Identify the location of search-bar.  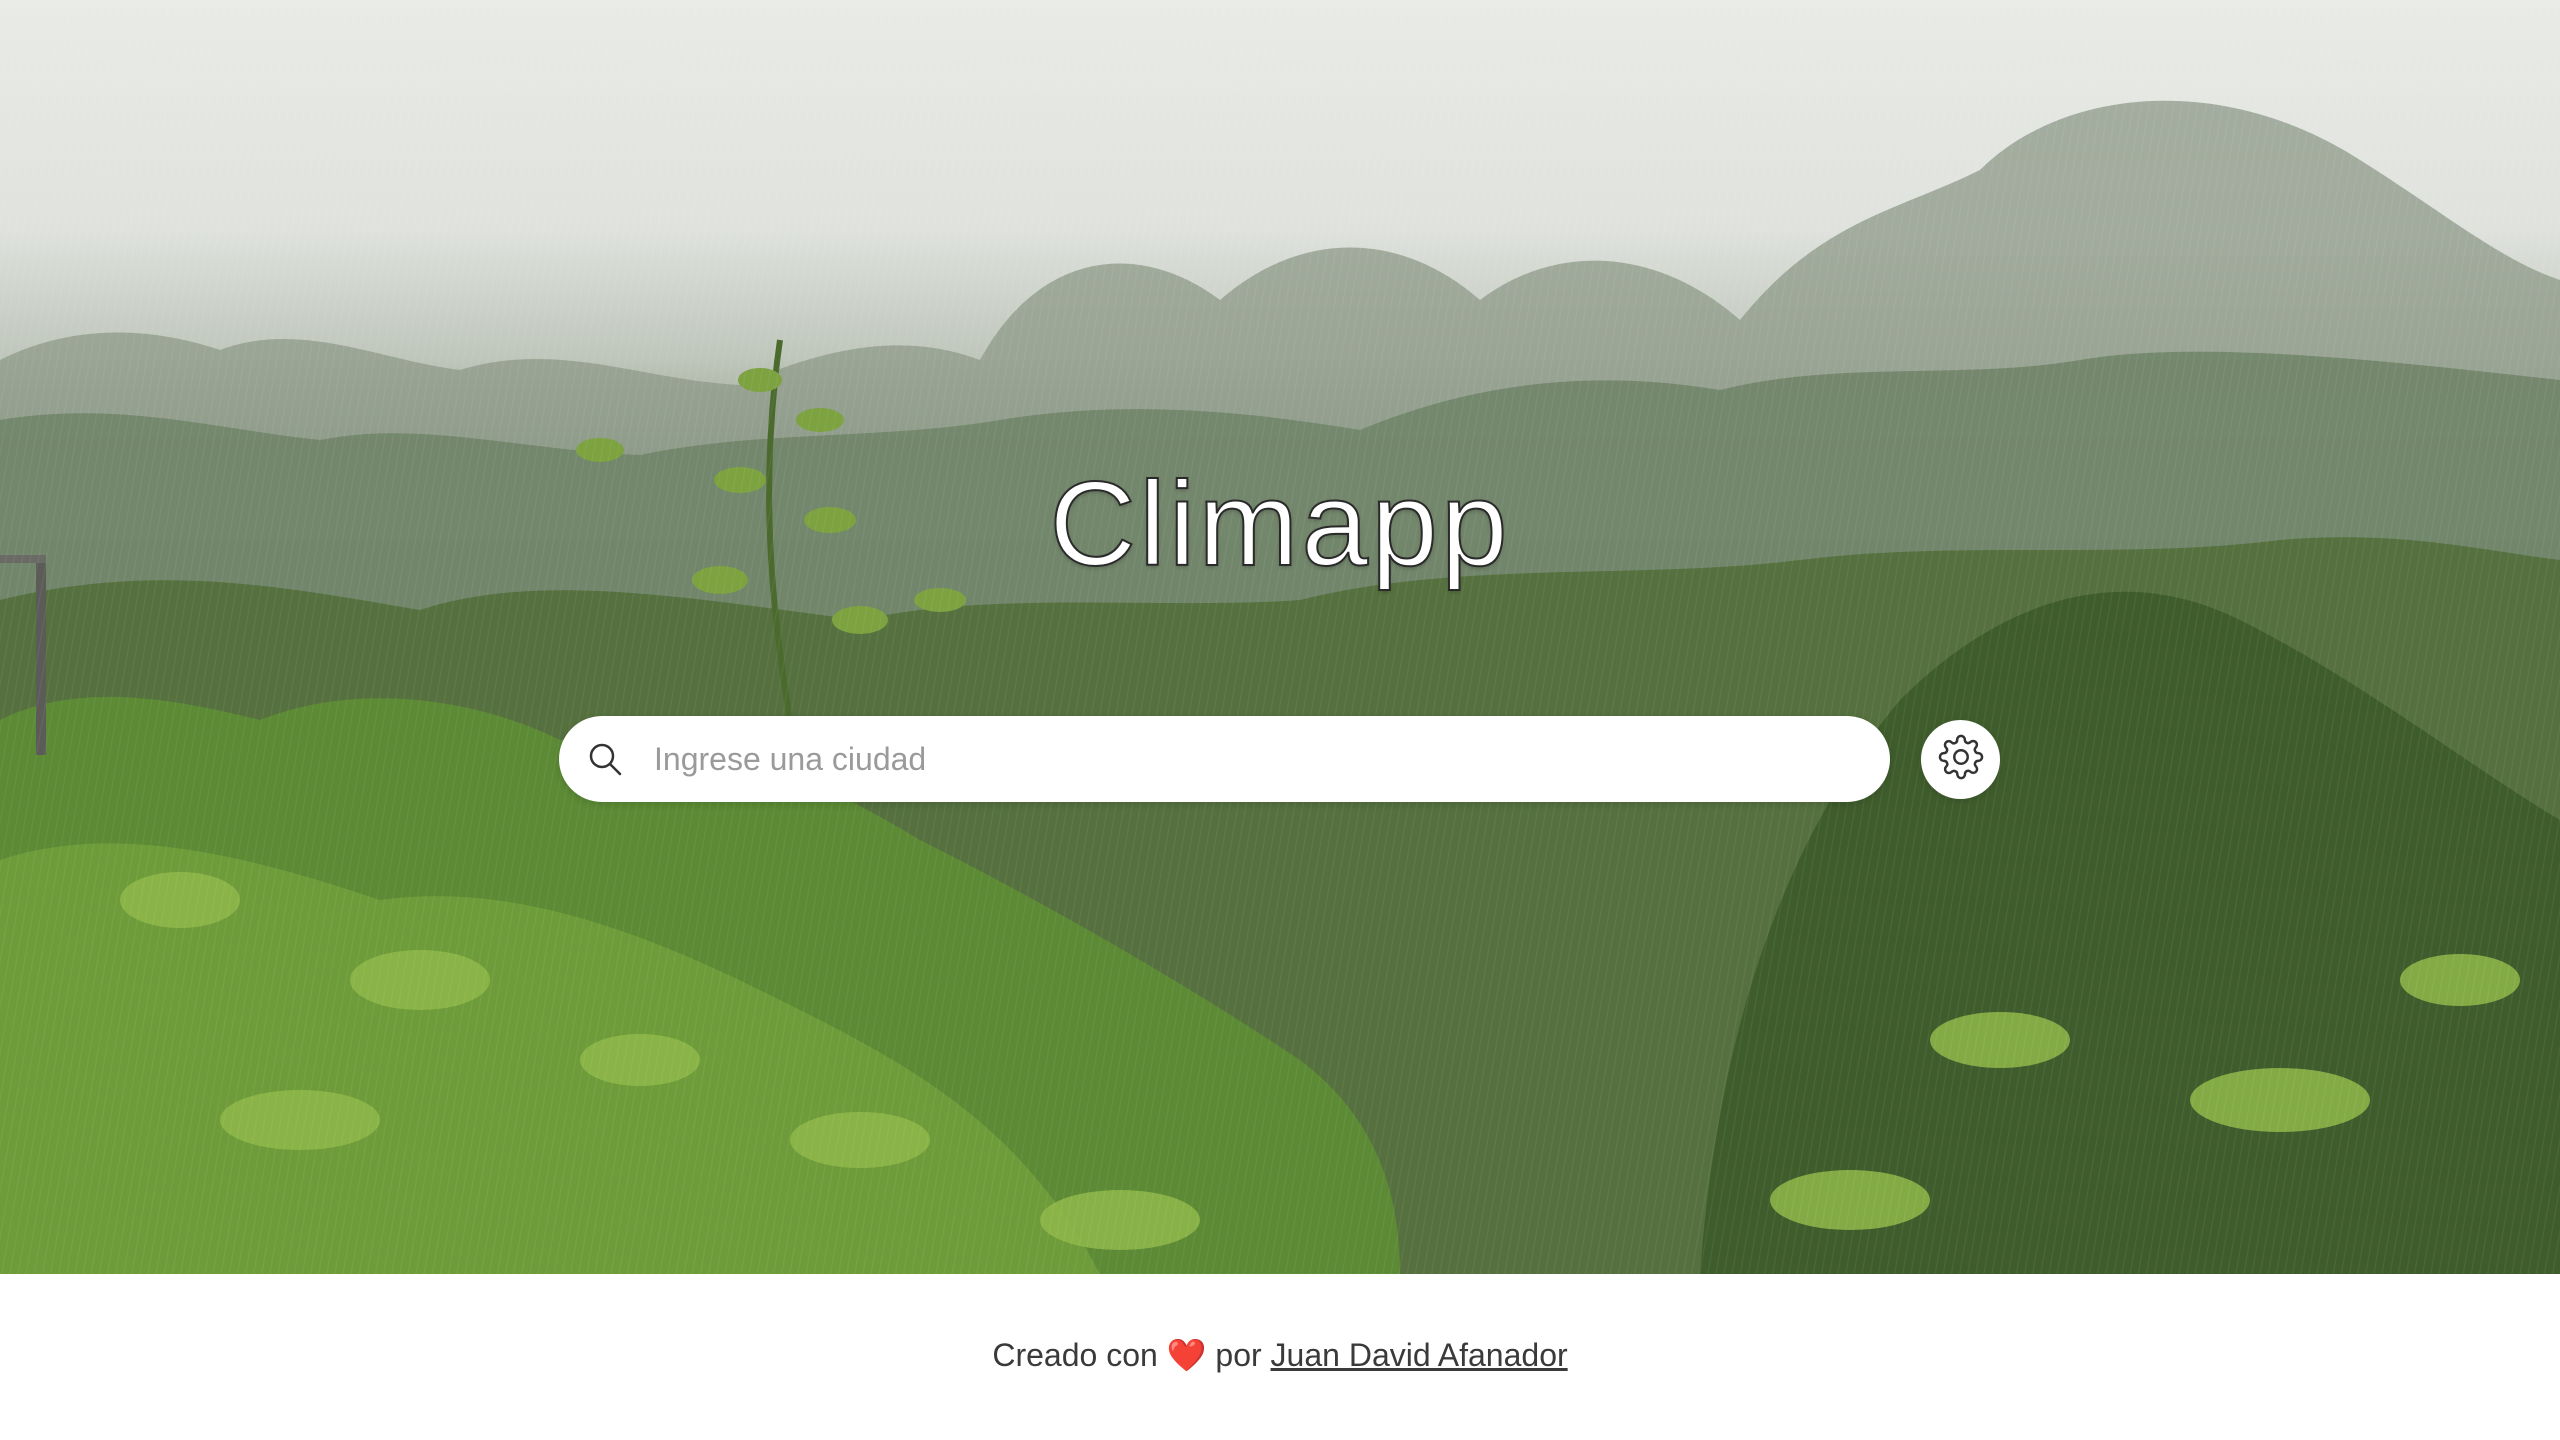
(1224, 759).